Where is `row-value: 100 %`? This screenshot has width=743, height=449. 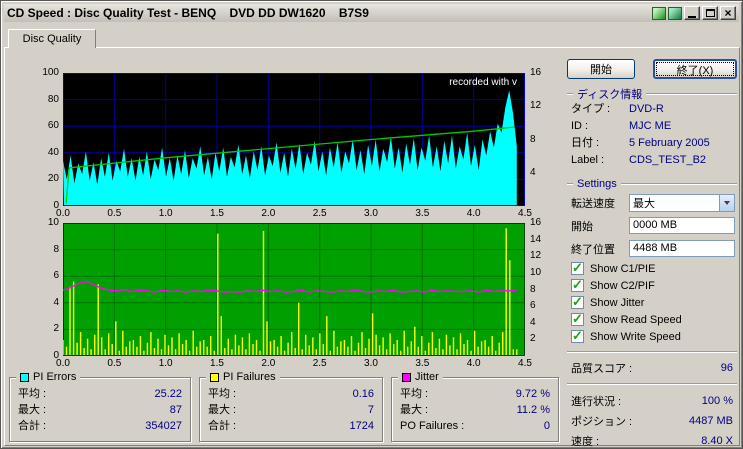
row-value: 100 % is located at coordinates (717, 401).